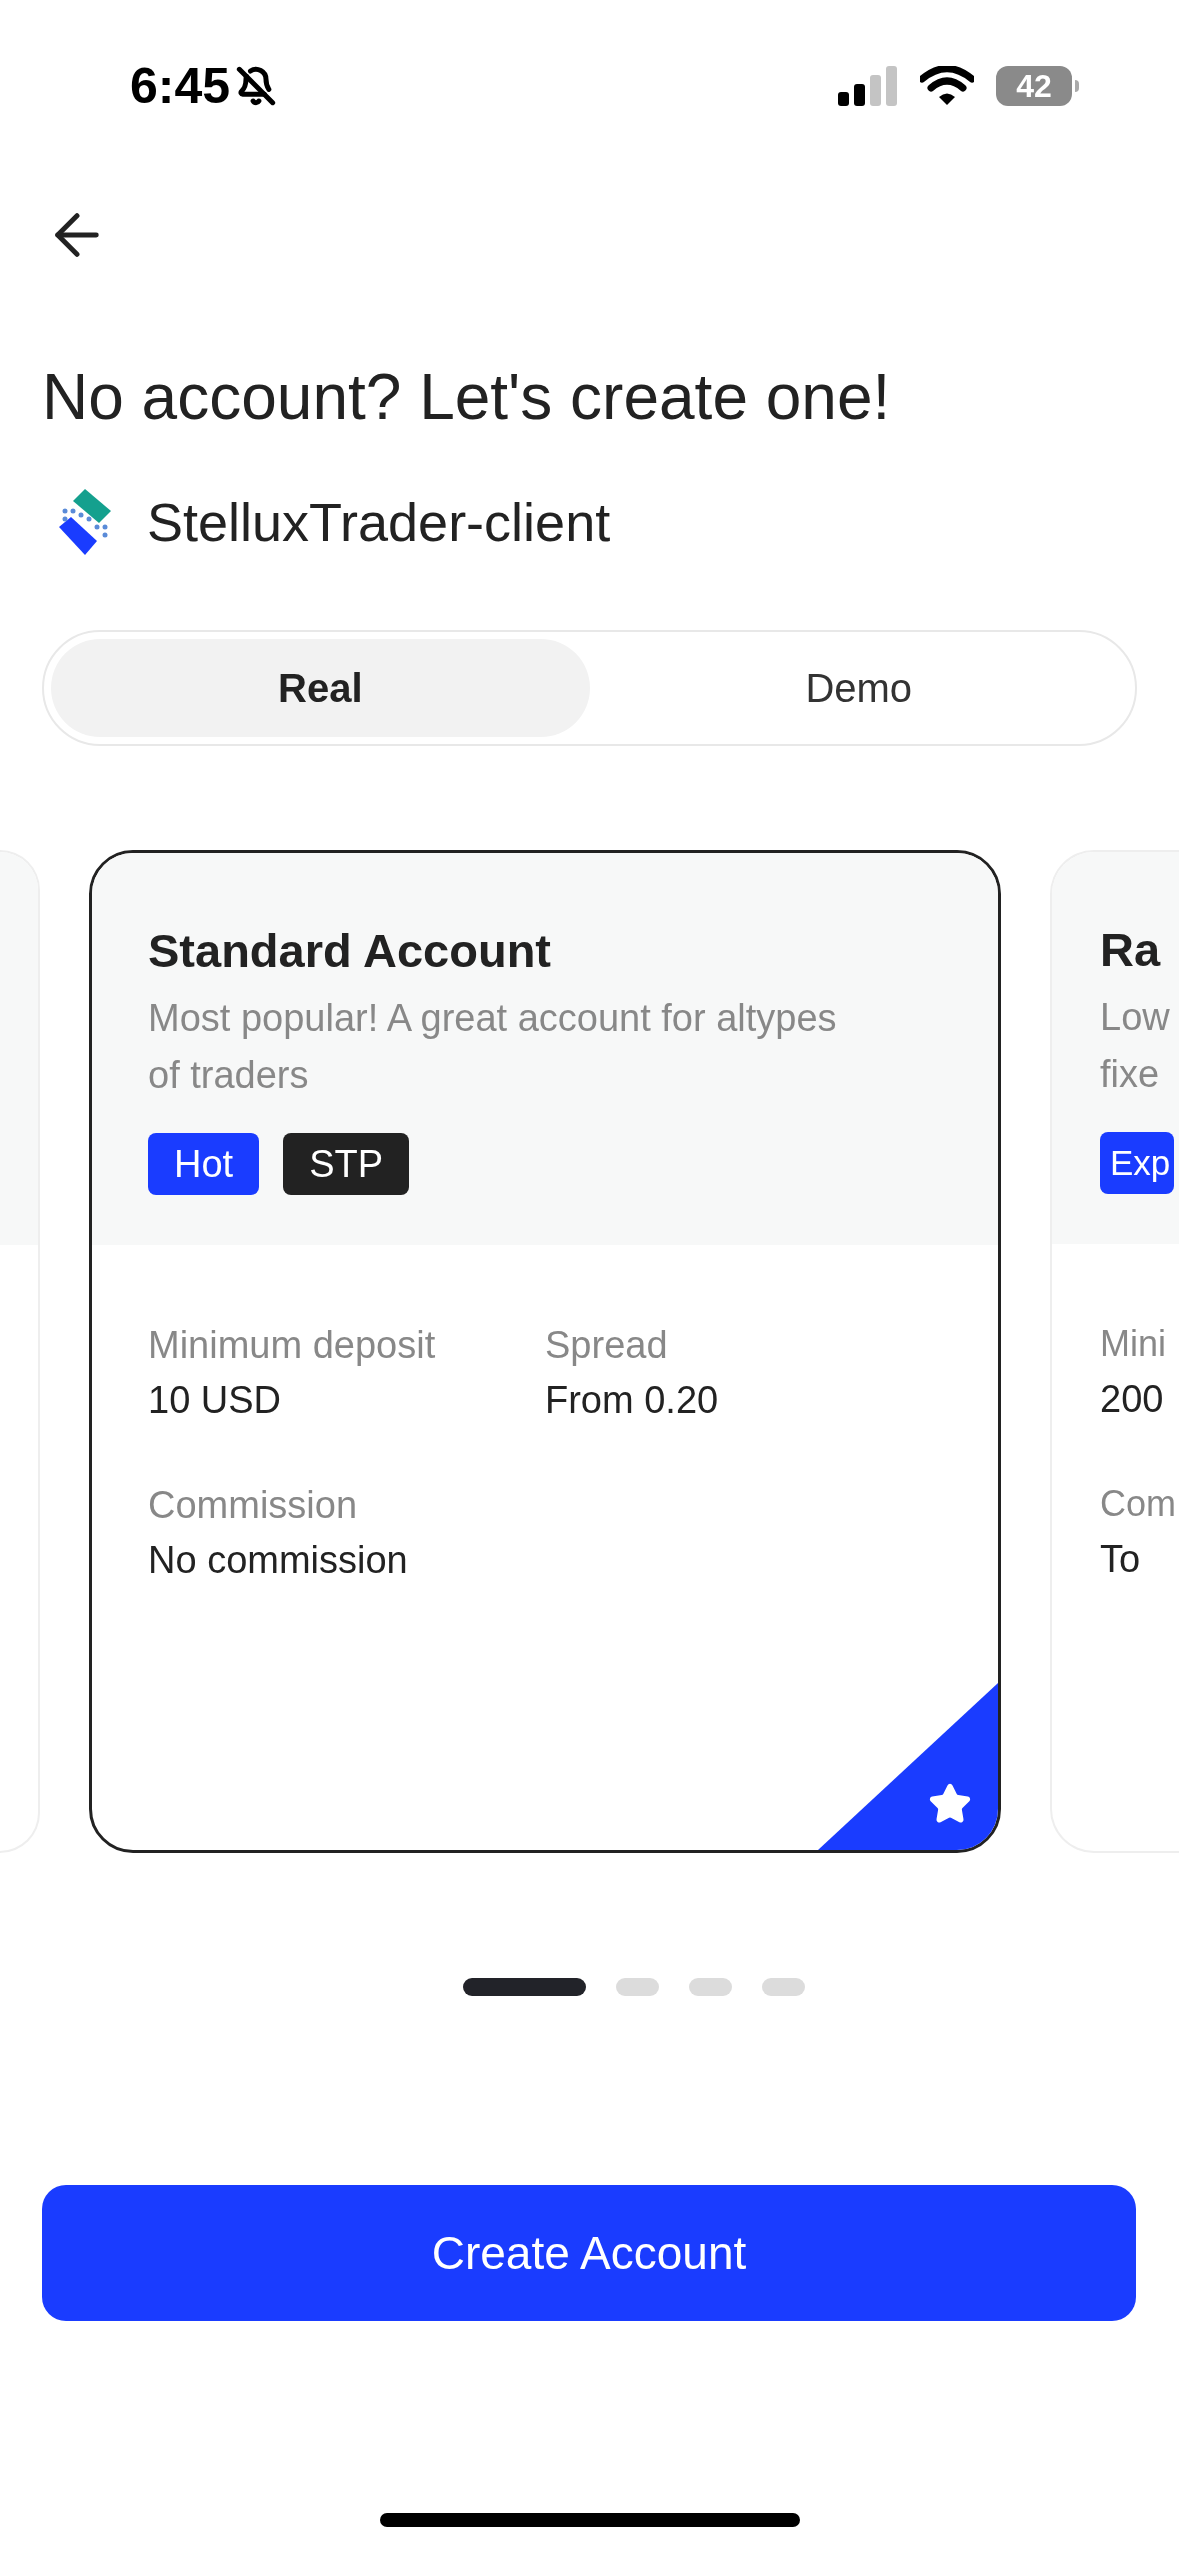 Image resolution: width=1179 pixels, height=2556 pixels. Describe the element at coordinates (493, 1018) in the screenshot. I see `card-description: Most popular! A great account for altypes` at that location.